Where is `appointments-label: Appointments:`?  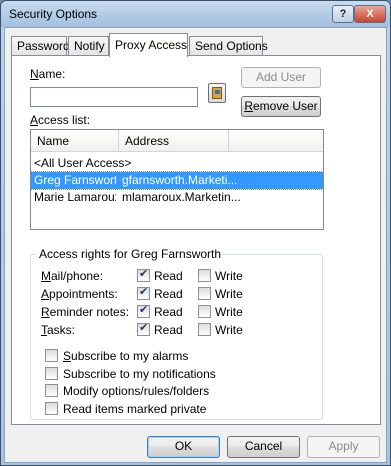
appointments-label: Appointments: is located at coordinates (79, 294).